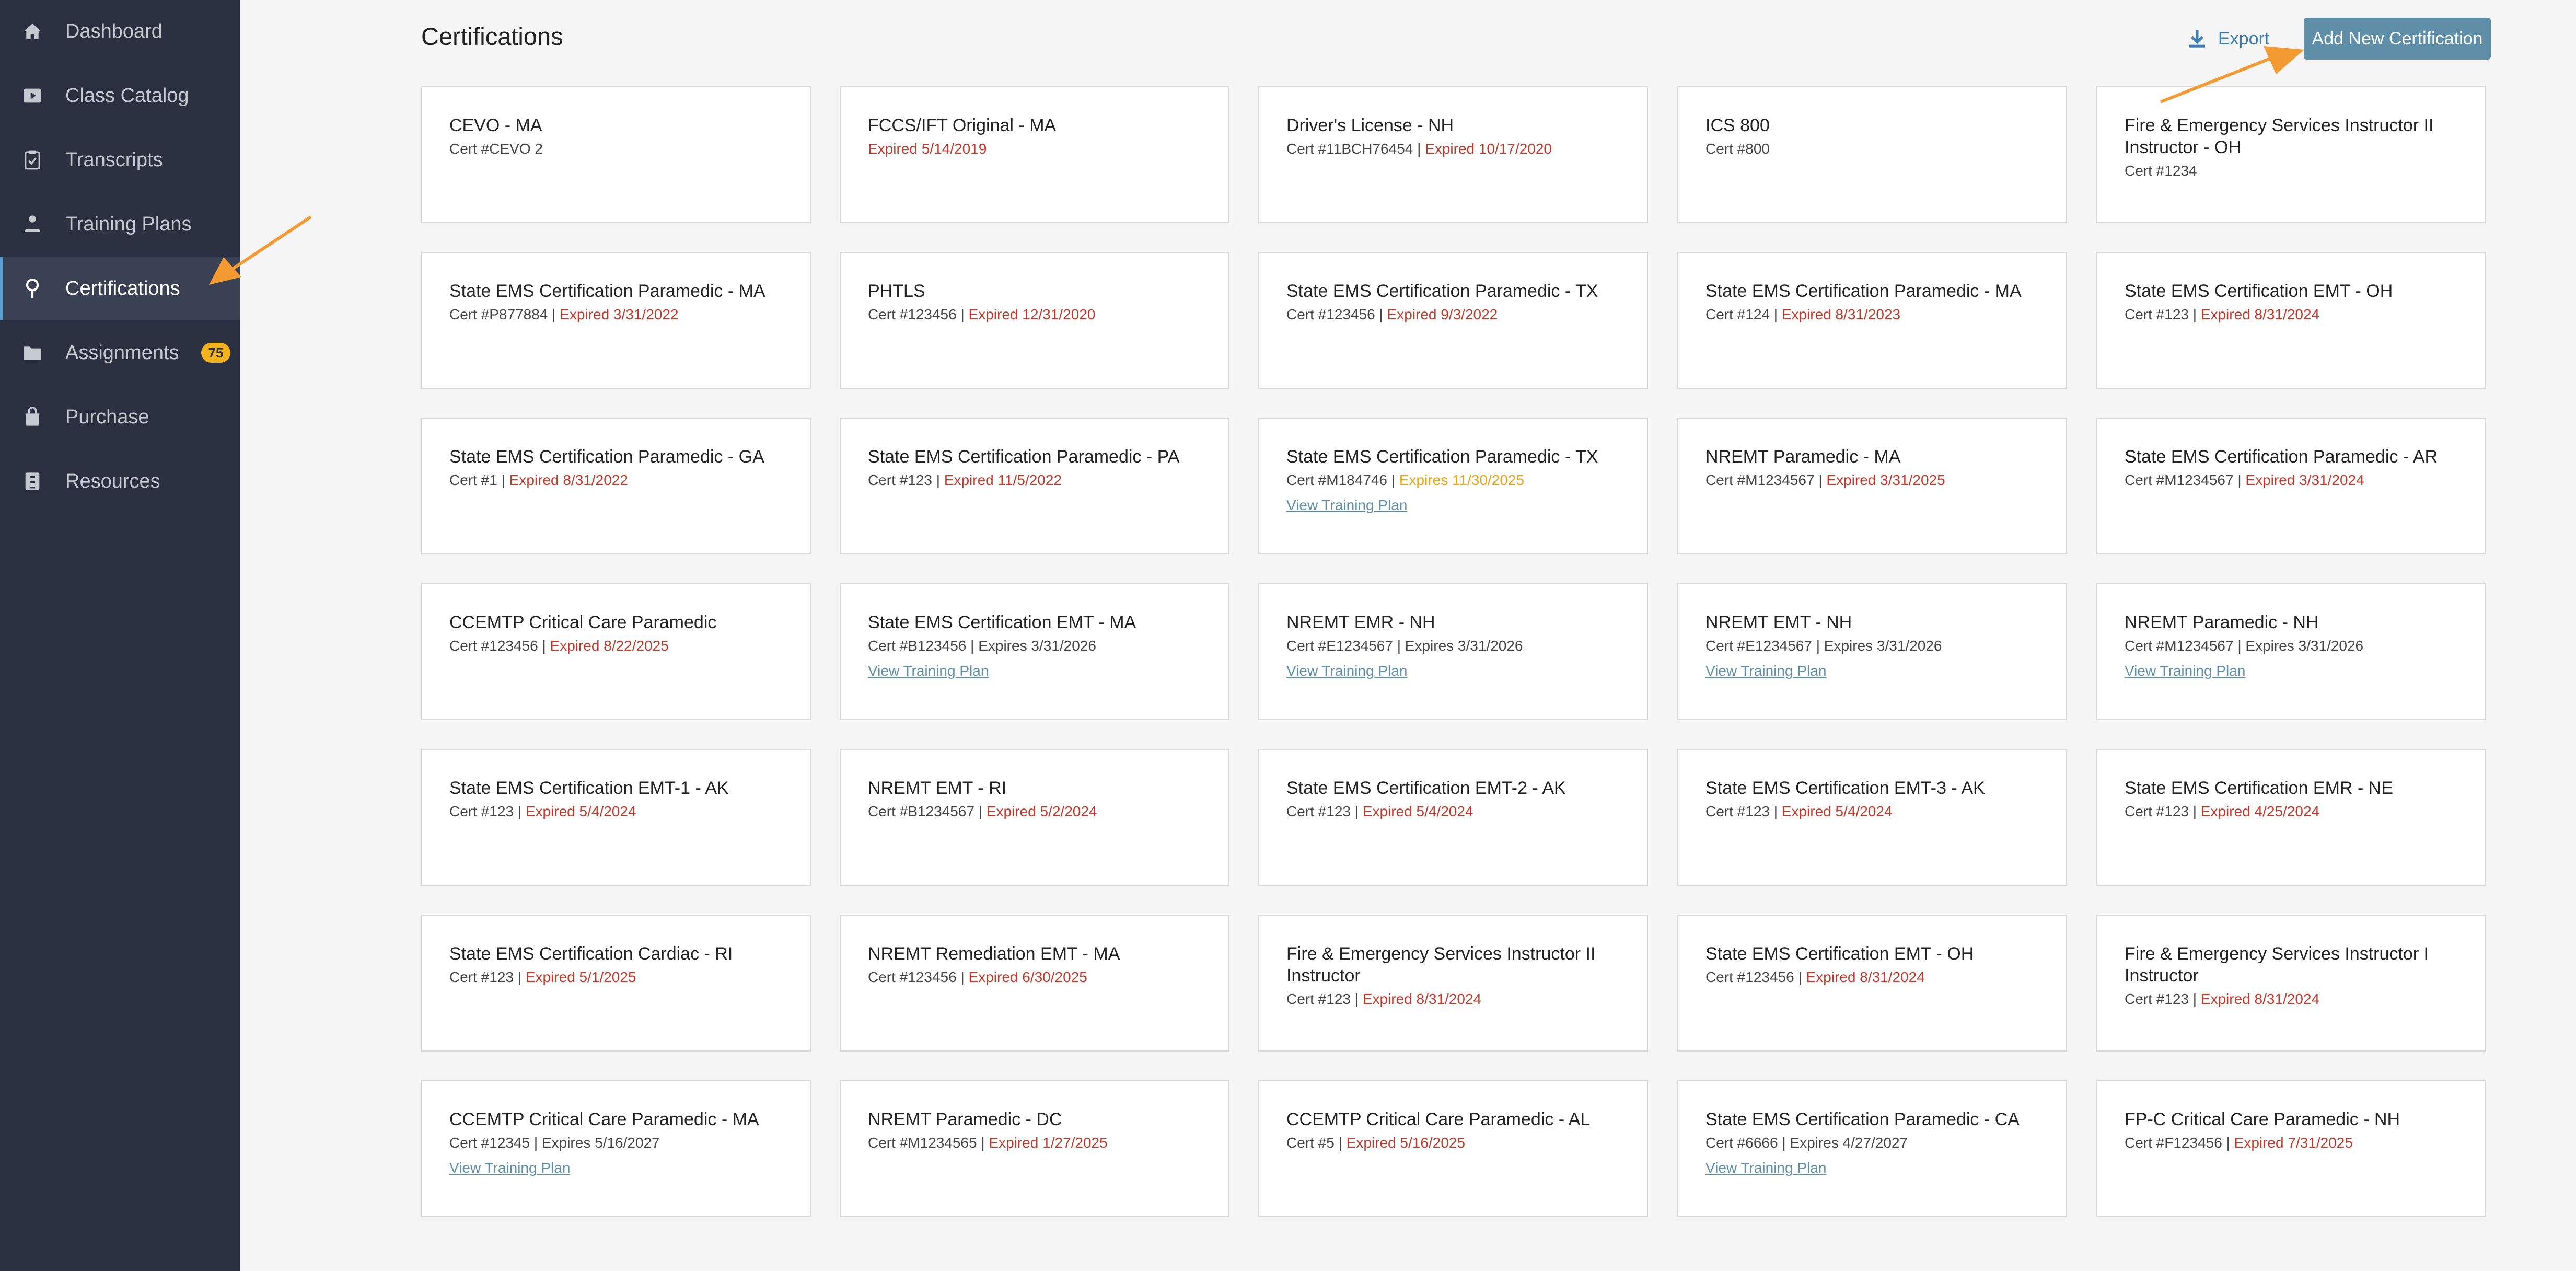 Image resolution: width=2576 pixels, height=1271 pixels. What do you see at coordinates (1038, 315) in the screenshot?
I see `certification-meta: Cert #123456 | Expired 12/31/2020` at bounding box center [1038, 315].